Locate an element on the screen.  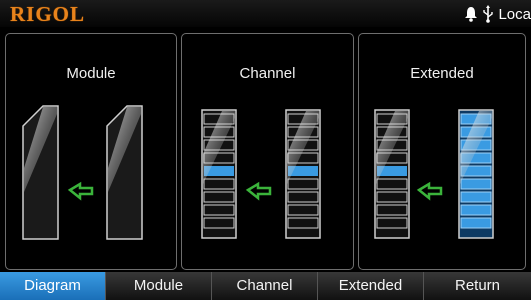
menu-diagram: Diagram is located at coordinates (53, 286).